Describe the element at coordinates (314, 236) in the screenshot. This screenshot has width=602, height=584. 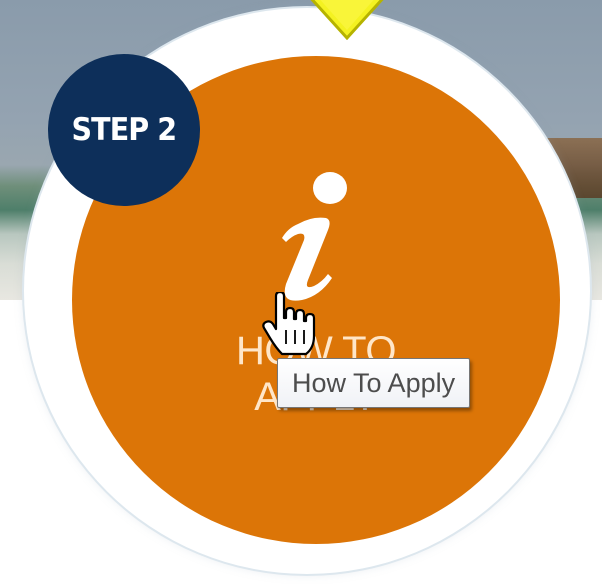
I see `info-icon` at that location.